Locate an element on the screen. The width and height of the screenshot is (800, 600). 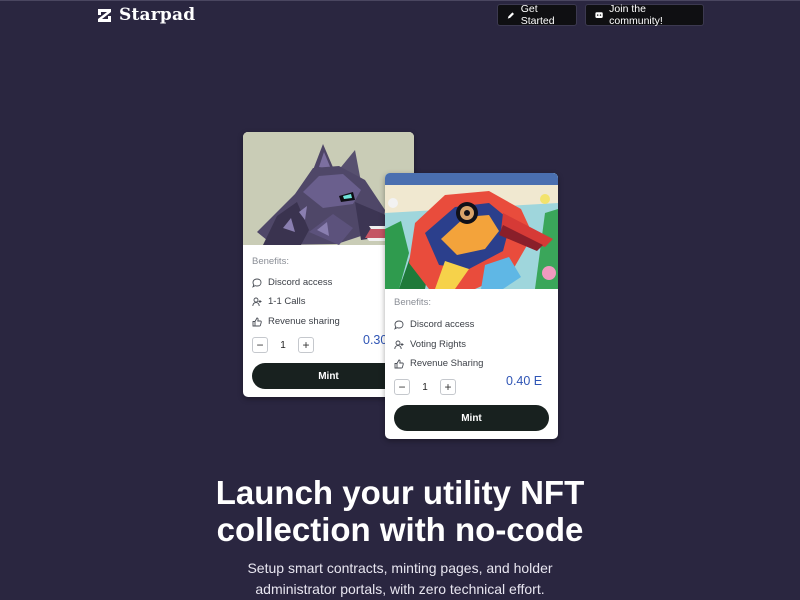
top-border is located at coordinates (400, 0).